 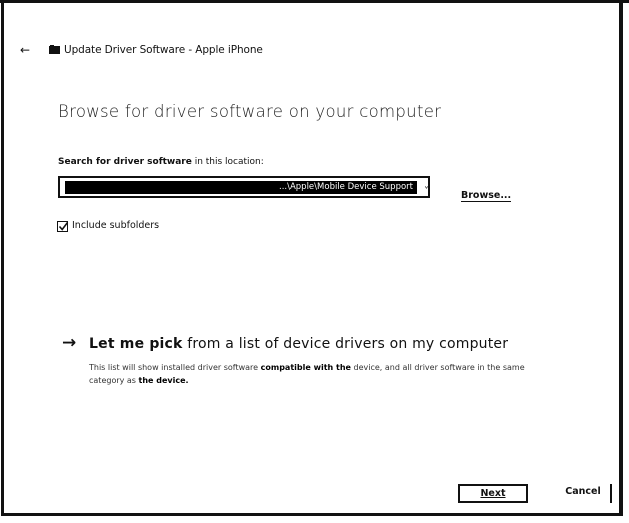 What do you see at coordinates (163, 50) in the screenshot?
I see `window-title: Update Driver Software - Apple iPhone` at bounding box center [163, 50].